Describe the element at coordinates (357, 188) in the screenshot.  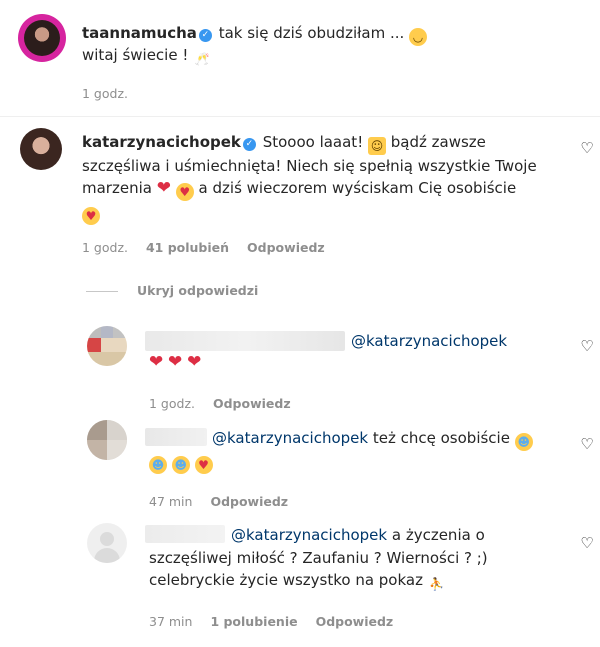
I see `comment-line3b: a dziś wieczorem wyściskam Cię osobiście` at that location.